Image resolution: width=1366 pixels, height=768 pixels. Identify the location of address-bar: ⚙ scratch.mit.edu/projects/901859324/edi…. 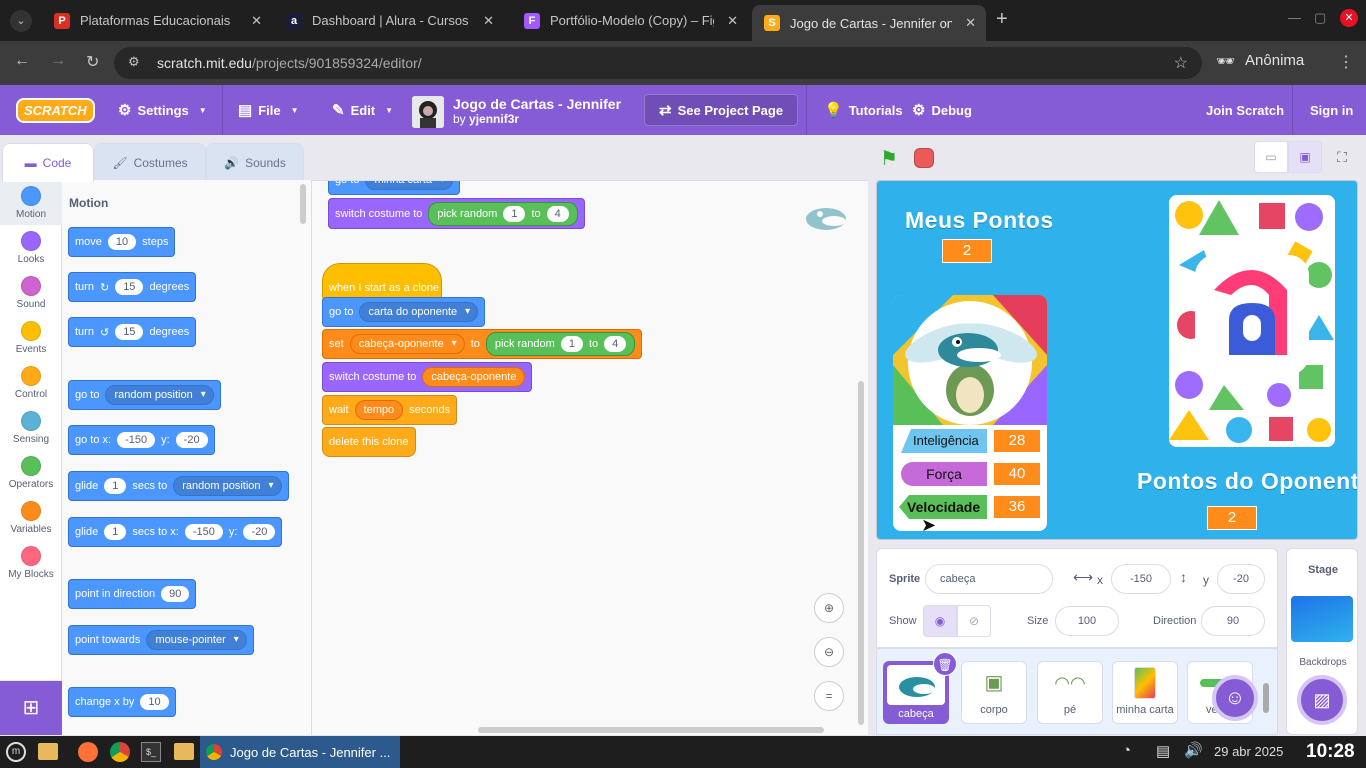
(658, 63).